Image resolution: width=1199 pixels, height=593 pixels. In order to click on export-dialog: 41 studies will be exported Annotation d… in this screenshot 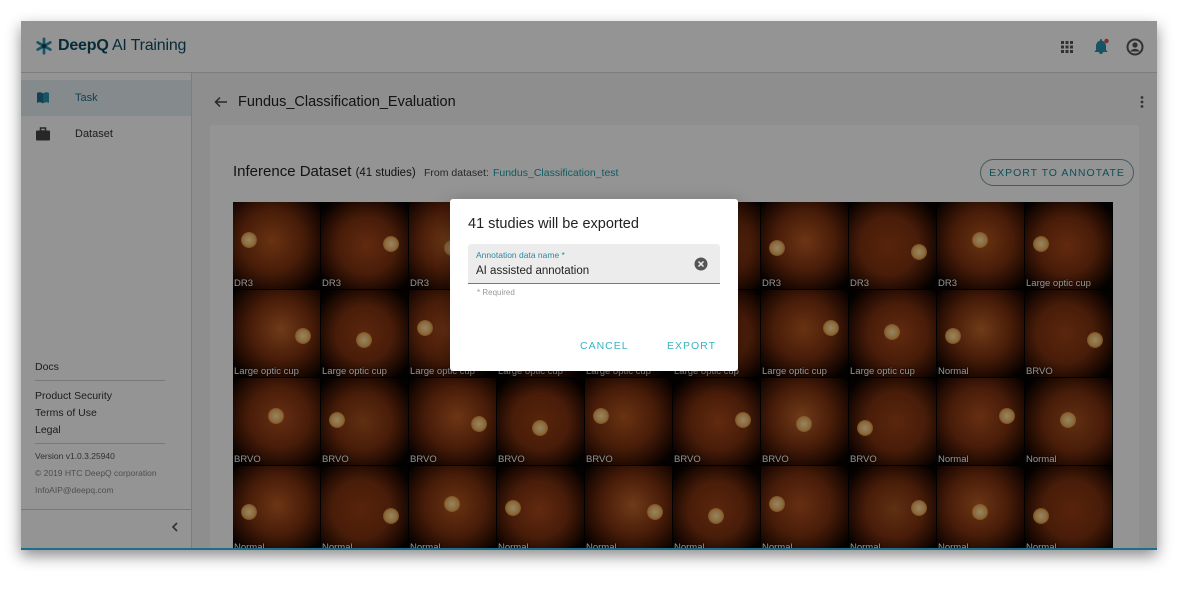, I will do `click(594, 285)`.